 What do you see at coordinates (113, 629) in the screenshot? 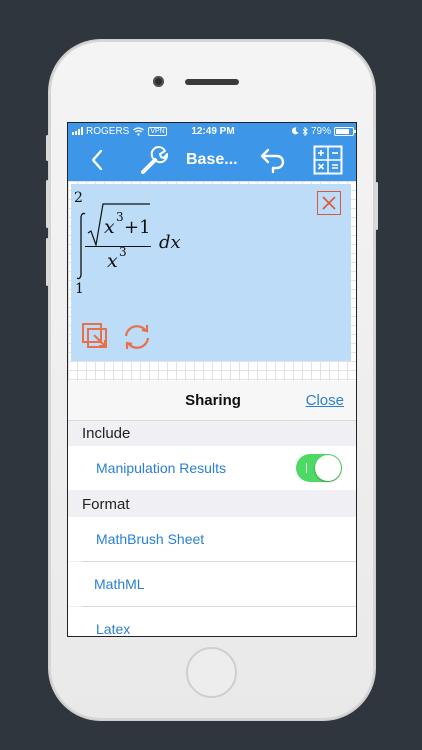
I see `format-option-label: Latex` at bounding box center [113, 629].